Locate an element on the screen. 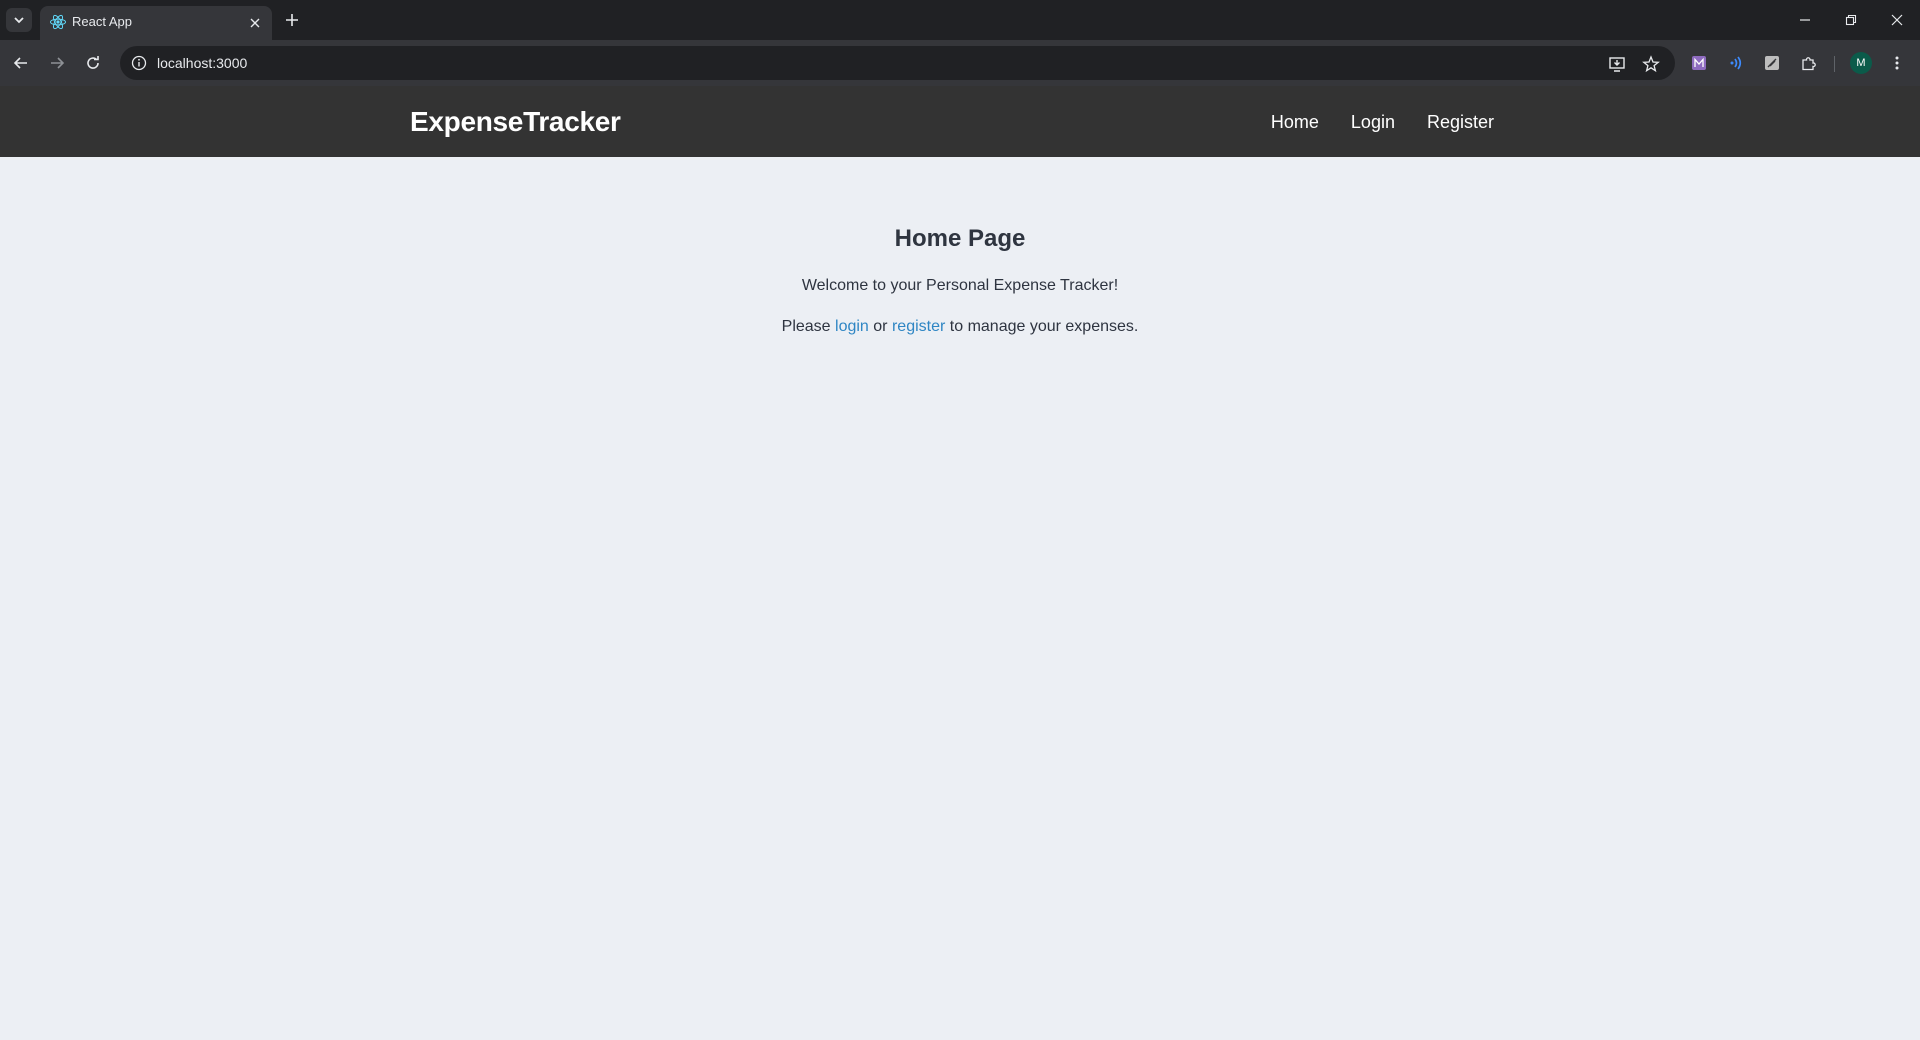  info-icon is located at coordinates (139, 63).